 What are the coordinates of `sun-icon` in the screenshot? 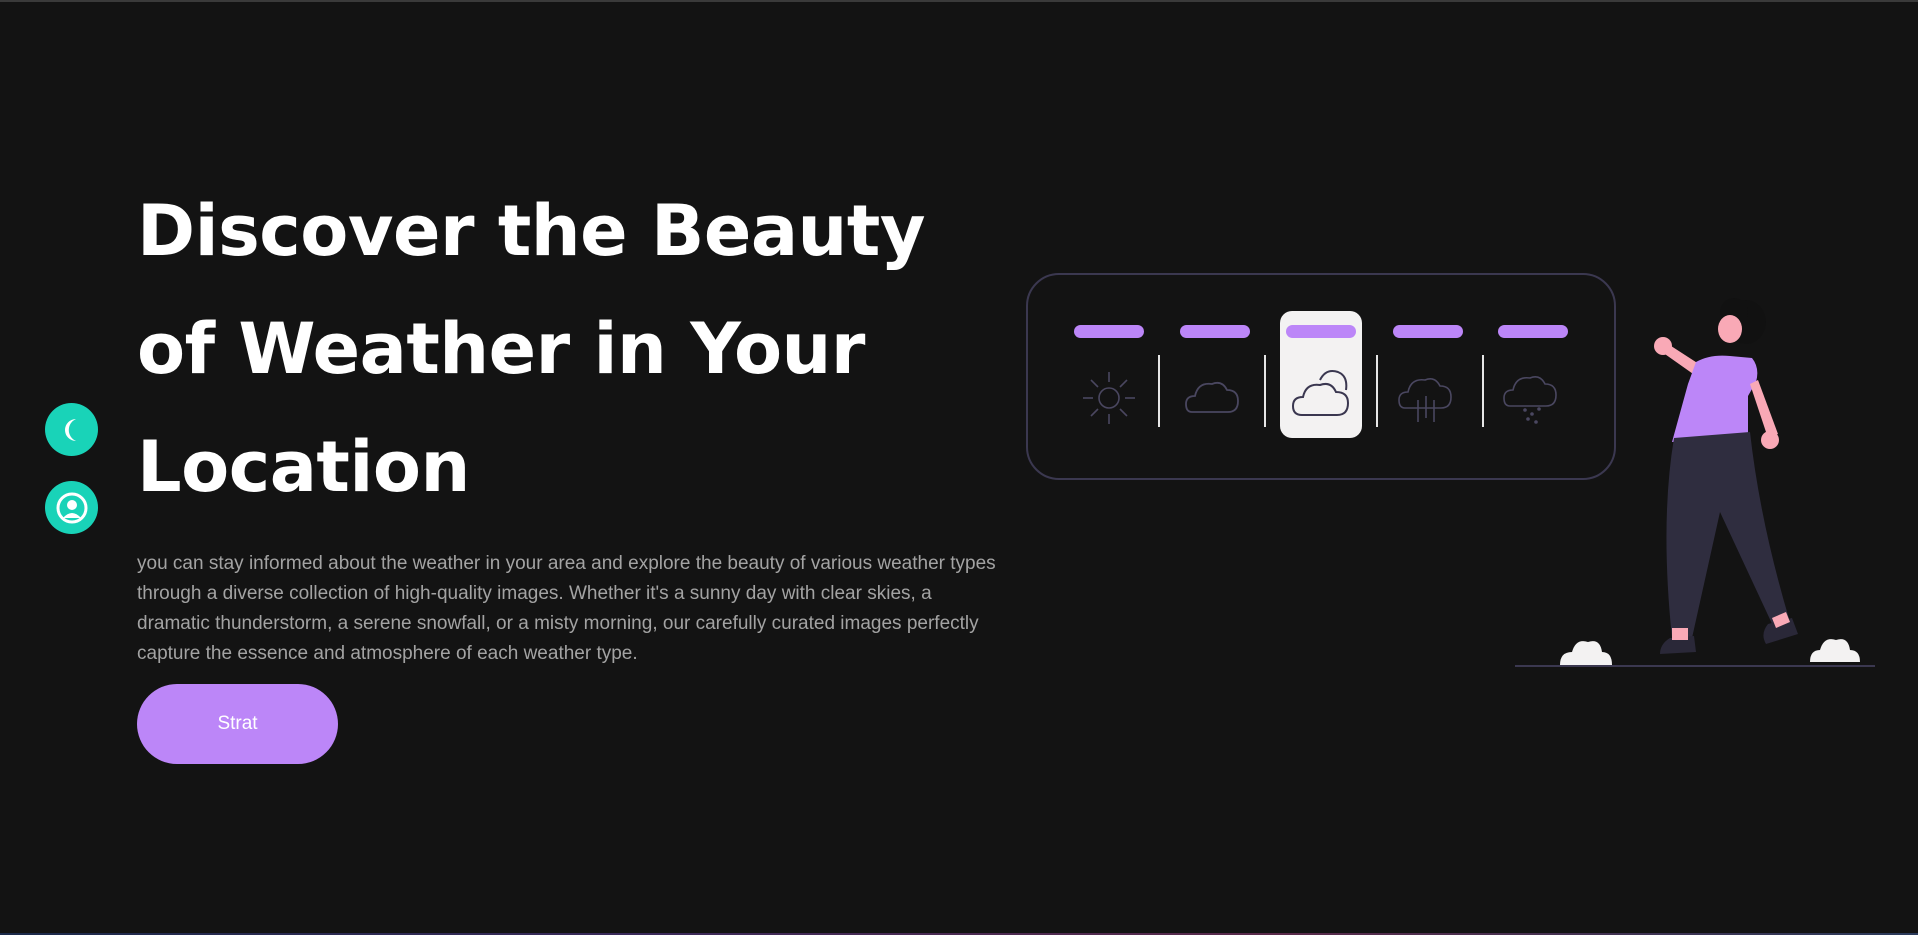 It's located at (1109, 398).